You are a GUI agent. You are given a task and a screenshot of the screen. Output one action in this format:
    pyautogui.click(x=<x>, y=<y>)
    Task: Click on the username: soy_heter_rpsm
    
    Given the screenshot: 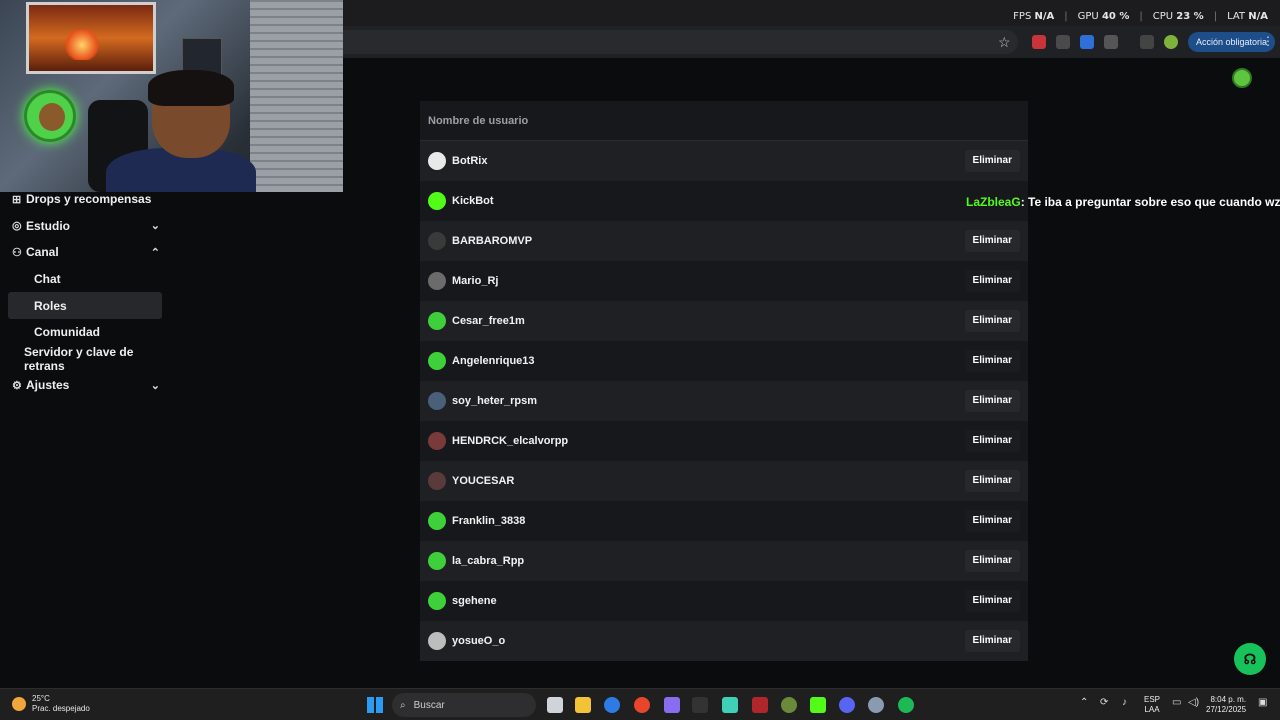 What is the action you would take?
    pyautogui.click(x=494, y=401)
    